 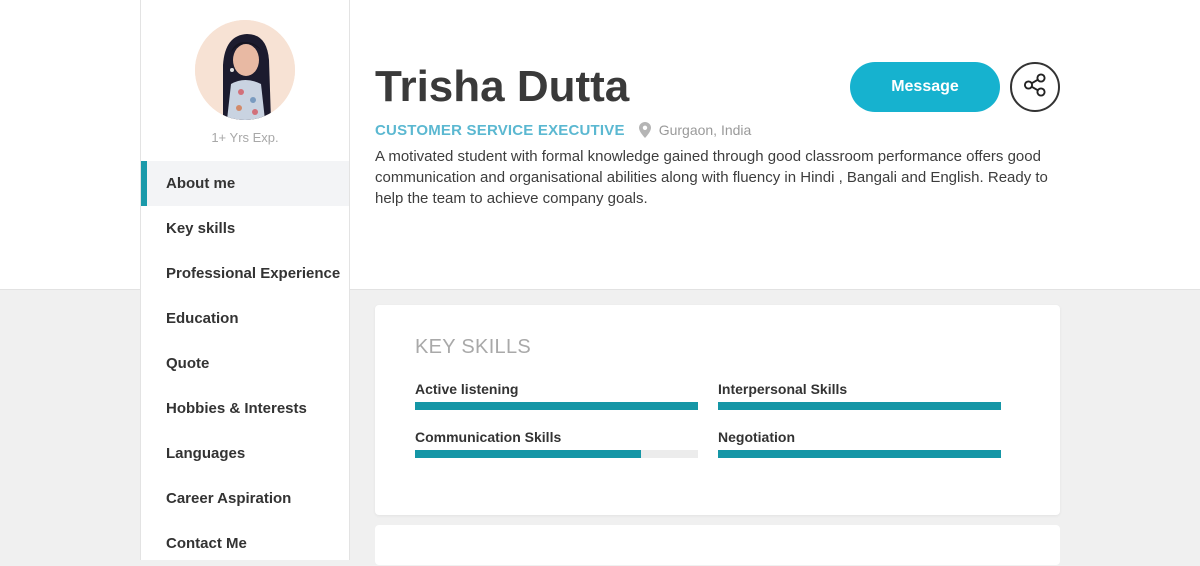 What do you see at coordinates (245, 228) in the screenshot?
I see `sidebar-item-key-skills: Key skills` at bounding box center [245, 228].